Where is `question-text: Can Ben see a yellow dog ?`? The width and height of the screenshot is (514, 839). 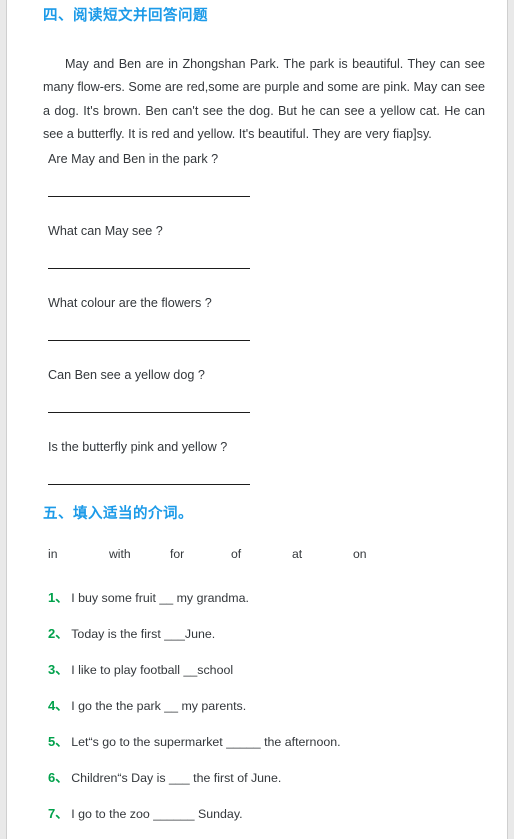 question-text: Can Ben see a yellow dog ? is located at coordinates (126, 375).